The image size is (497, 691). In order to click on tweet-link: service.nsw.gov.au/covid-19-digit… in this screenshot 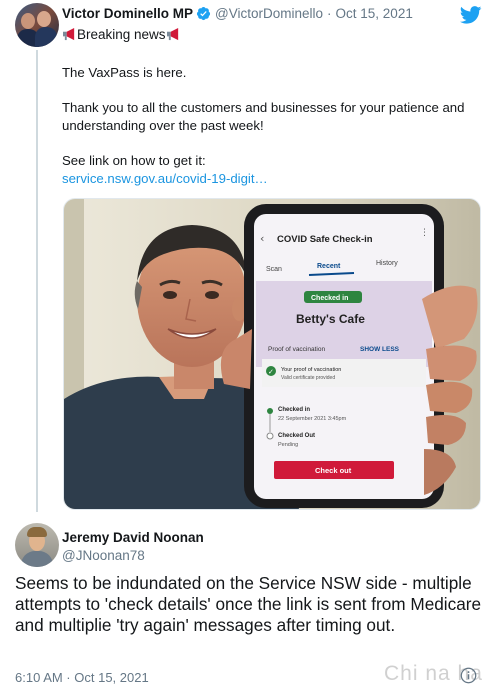, I will do `click(165, 178)`.